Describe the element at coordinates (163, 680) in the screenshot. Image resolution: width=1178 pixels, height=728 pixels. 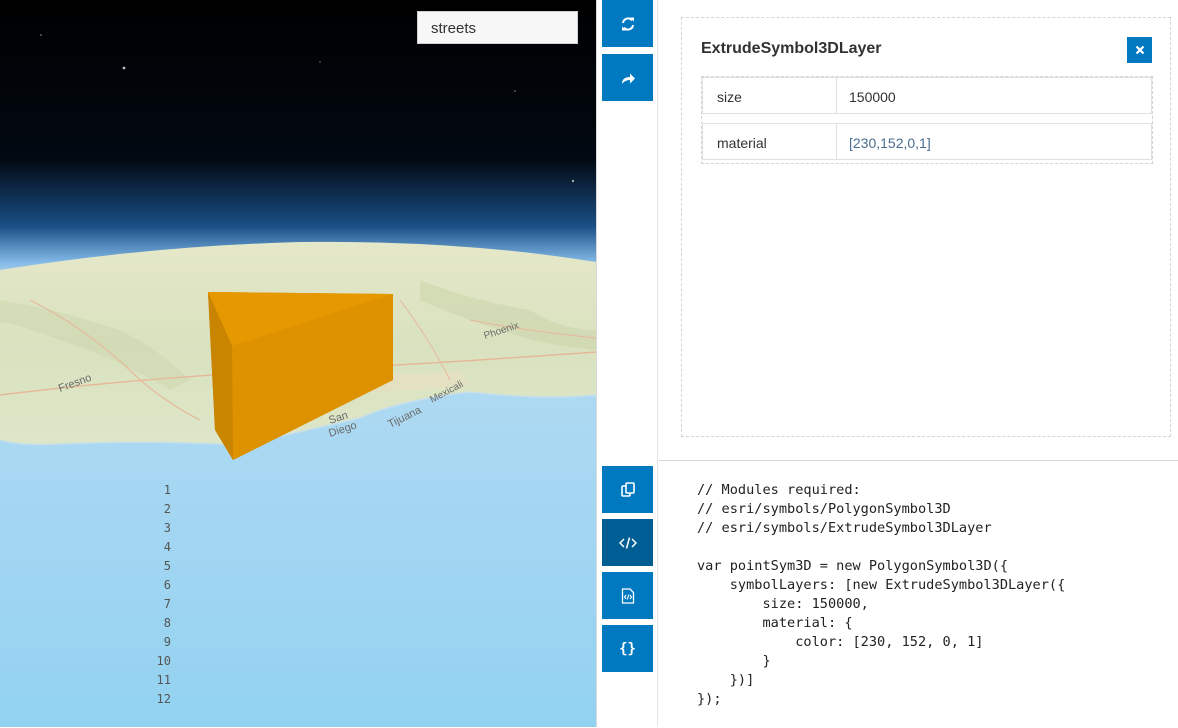
I see `line-number: 11` at that location.